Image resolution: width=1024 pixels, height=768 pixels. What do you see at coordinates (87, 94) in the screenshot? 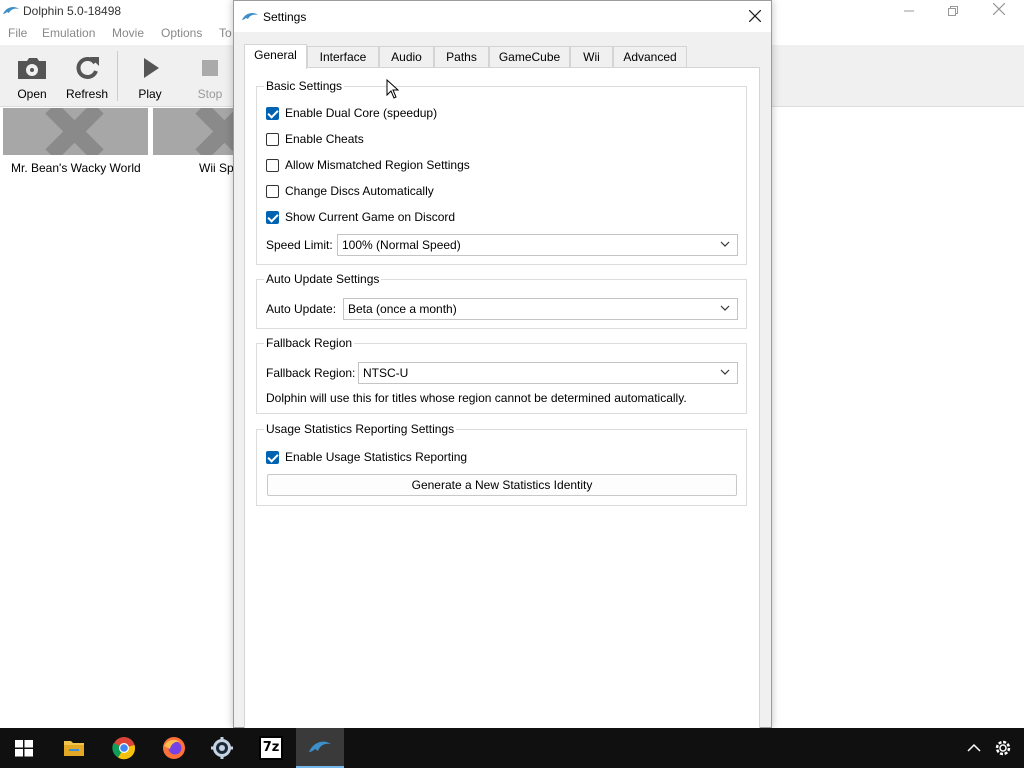
I see `refresh-label: Refresh` at bounding box center [87, 94].